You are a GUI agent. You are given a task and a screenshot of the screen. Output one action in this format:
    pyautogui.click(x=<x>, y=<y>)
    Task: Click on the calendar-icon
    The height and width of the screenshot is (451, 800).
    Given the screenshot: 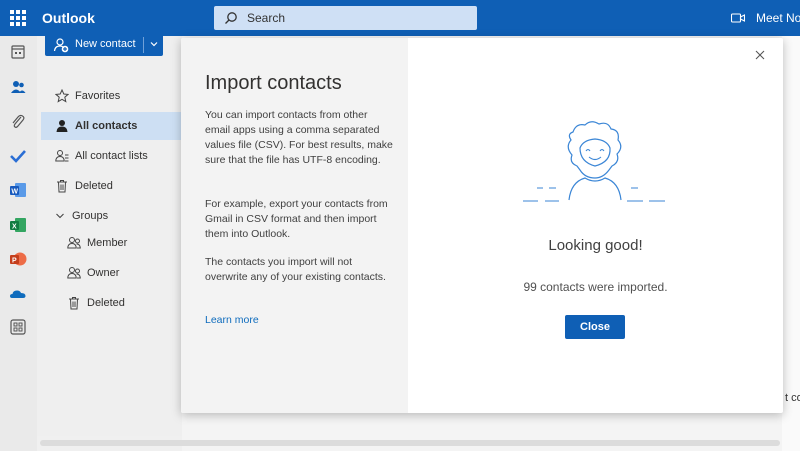 What is the action you would take?
    pyautogui.click(x=18, y=52)
    